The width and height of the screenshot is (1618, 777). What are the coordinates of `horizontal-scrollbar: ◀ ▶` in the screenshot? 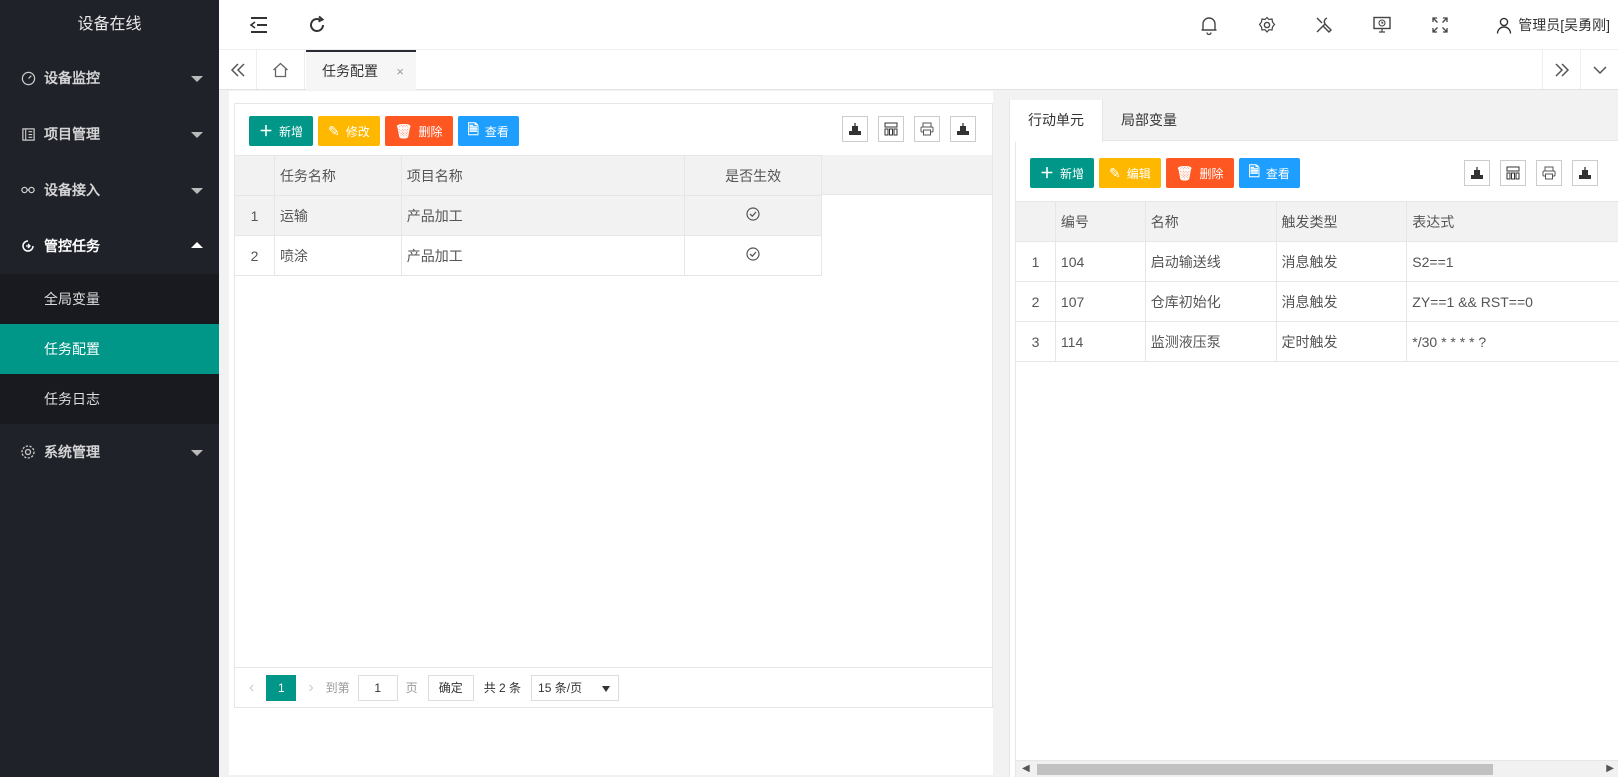 It's located at (1317, 768).